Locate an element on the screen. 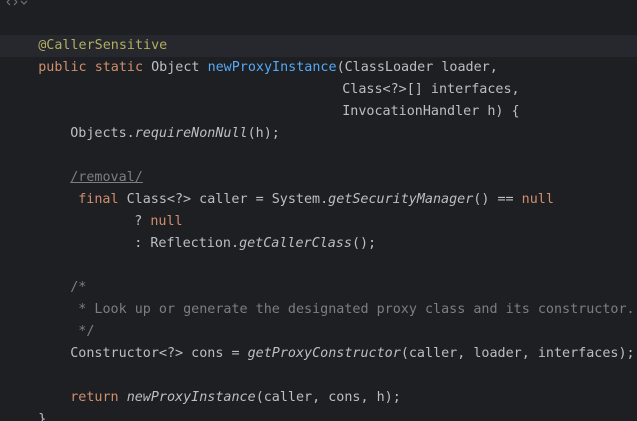  call-require-non-null: requireNonNull is located at coordinates (191, 133).